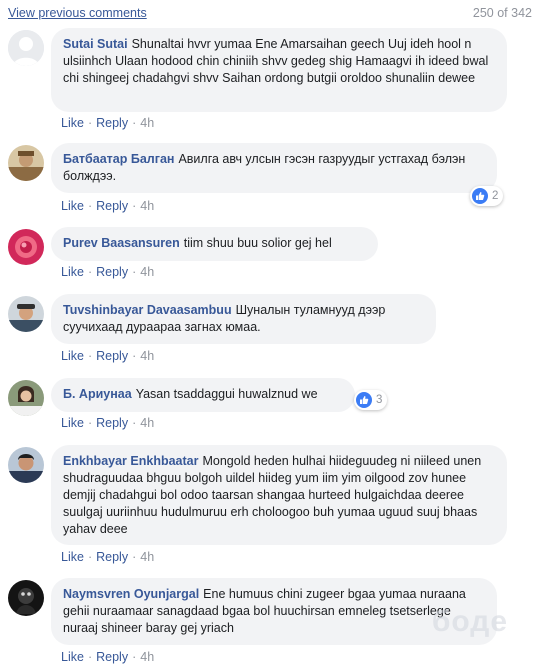 The image size is (536, 664). I want to click on comment-author: Enkhbayar Enkhbaatar, so click(130, 461).